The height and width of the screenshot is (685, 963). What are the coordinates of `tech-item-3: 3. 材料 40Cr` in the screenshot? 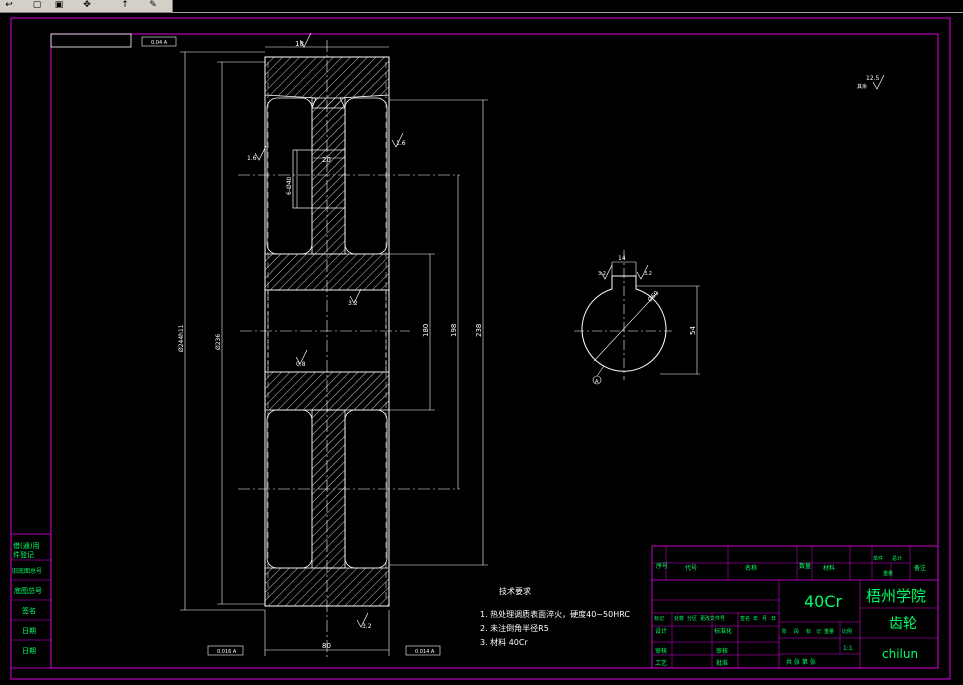 It's located at (504, 642).